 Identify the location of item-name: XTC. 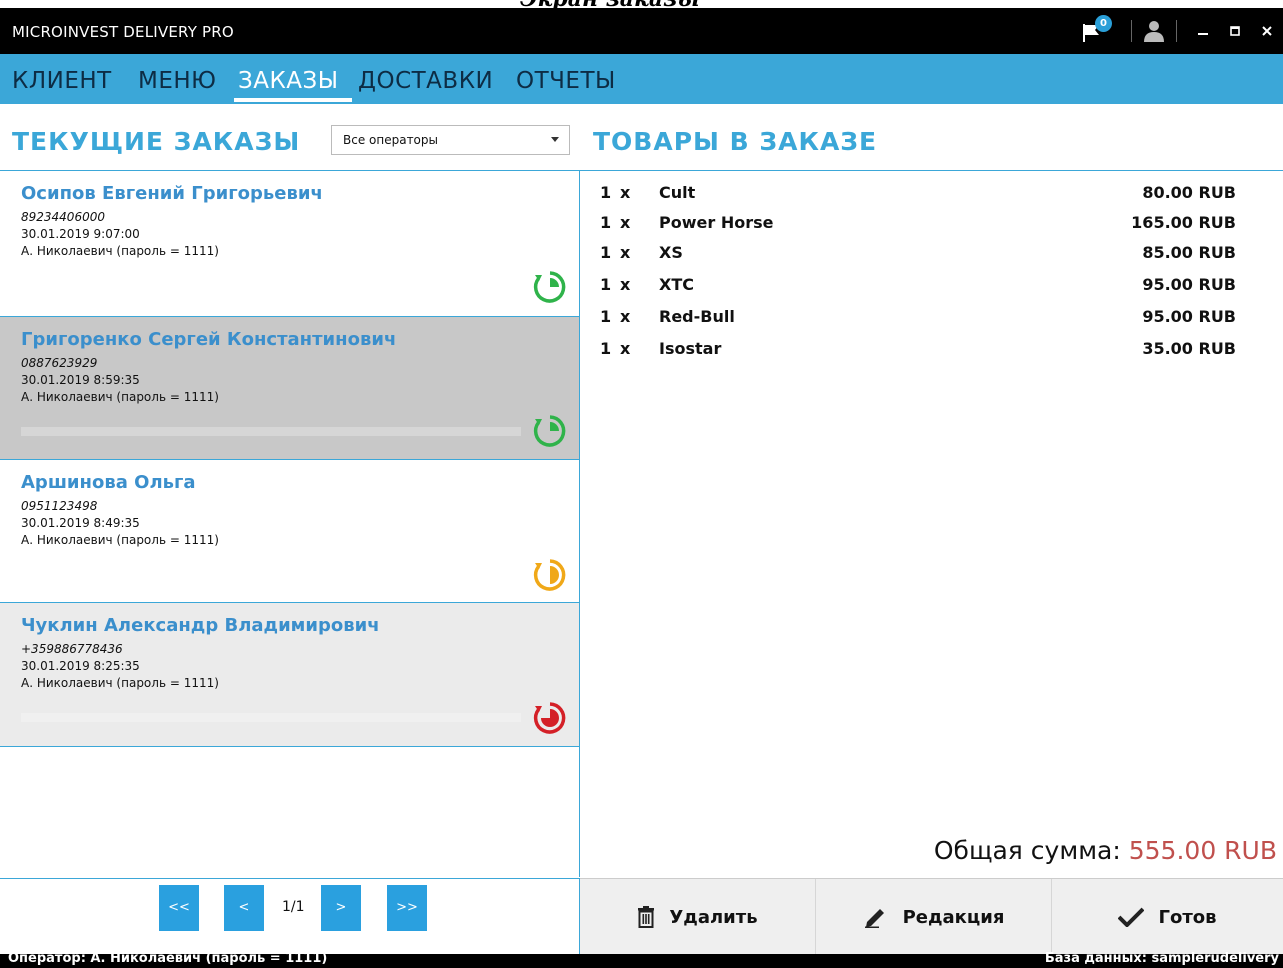
(676, 284).